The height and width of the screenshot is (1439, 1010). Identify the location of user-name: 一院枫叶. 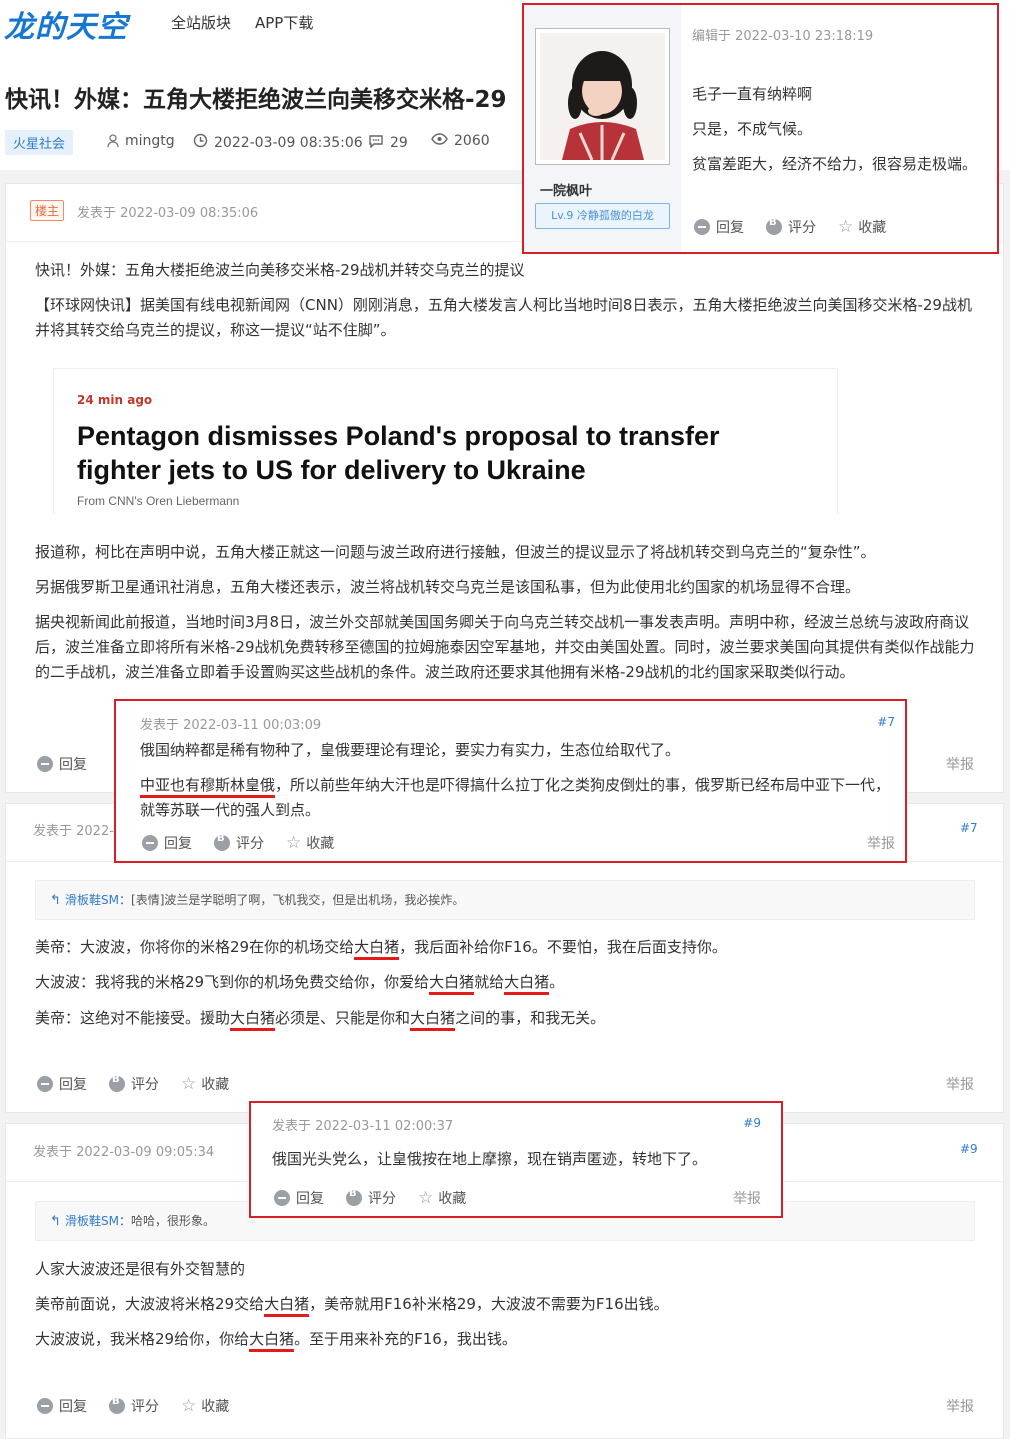
(566, 189).